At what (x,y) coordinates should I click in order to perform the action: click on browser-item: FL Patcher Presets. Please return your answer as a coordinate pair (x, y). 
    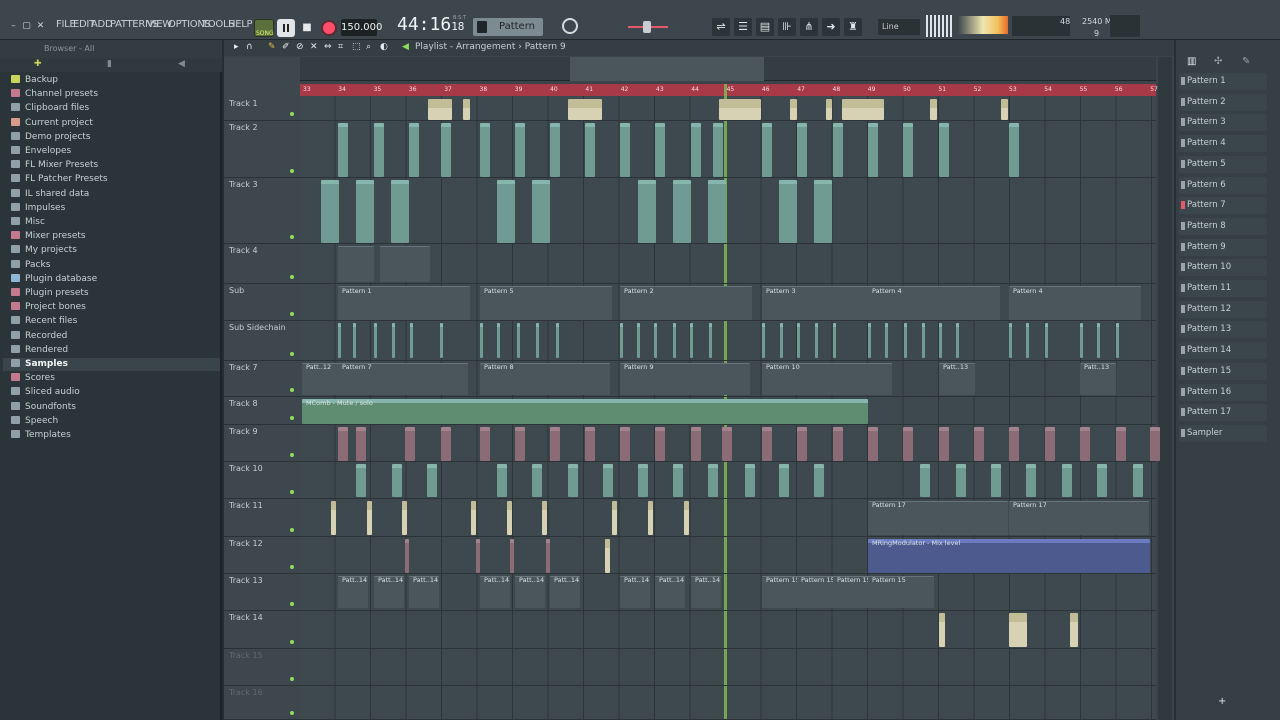
    Looking at the image, I should click on (59, 179).